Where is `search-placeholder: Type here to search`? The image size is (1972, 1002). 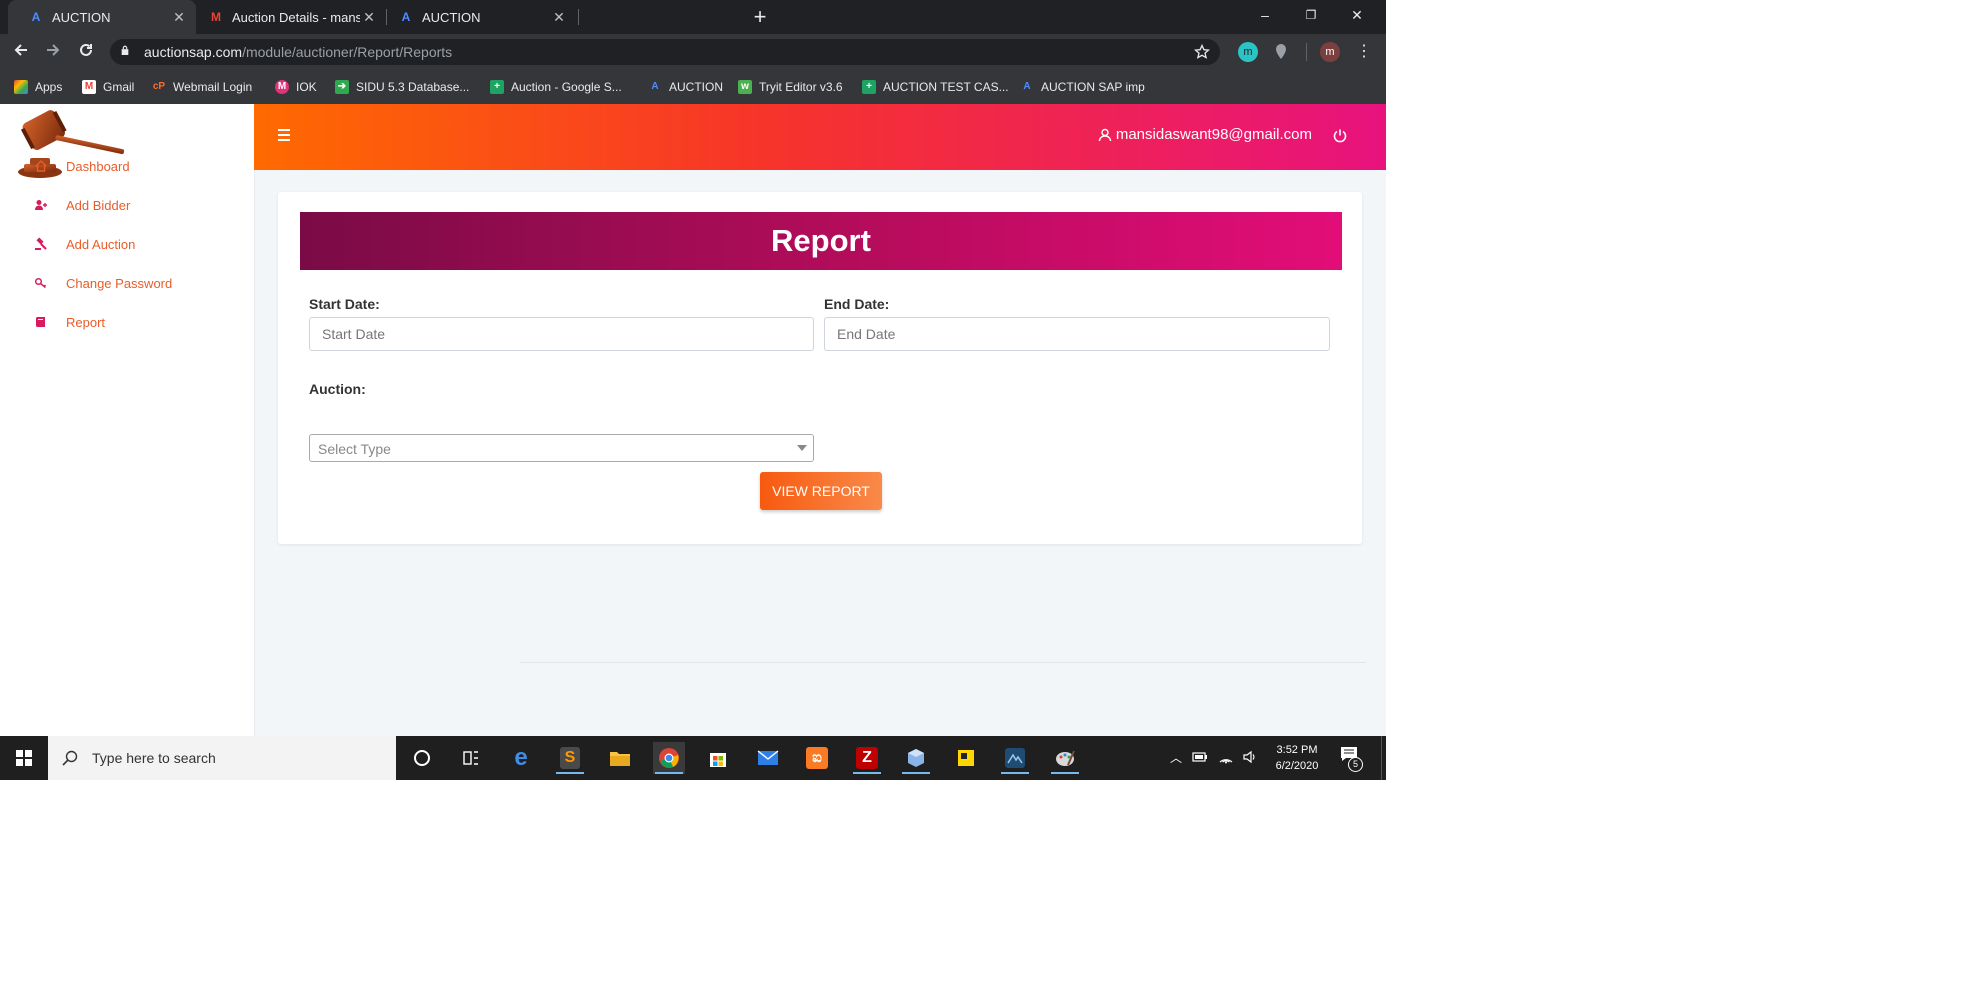
search-placeholder: Type here to search is located at coordinates (154, 758).